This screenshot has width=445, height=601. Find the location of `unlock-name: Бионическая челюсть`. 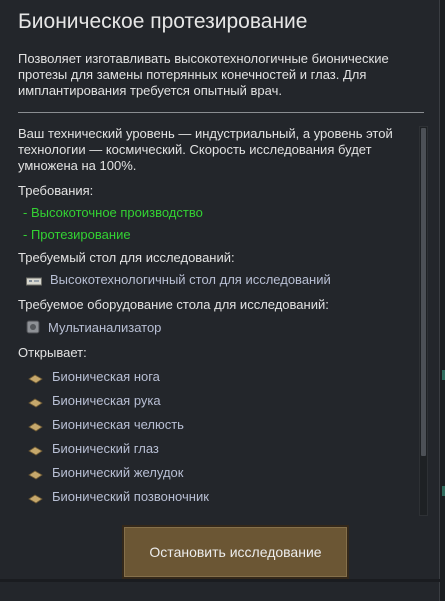

unlock-name: Бионическая челюсть is located at coordinates (118, 424).